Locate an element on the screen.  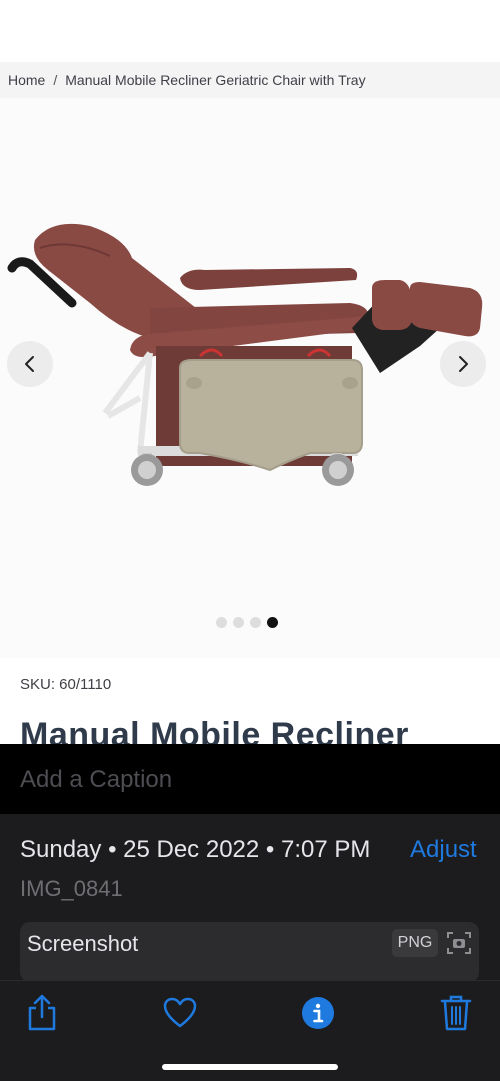
home-indicator is located at coordinates (250, 1067).